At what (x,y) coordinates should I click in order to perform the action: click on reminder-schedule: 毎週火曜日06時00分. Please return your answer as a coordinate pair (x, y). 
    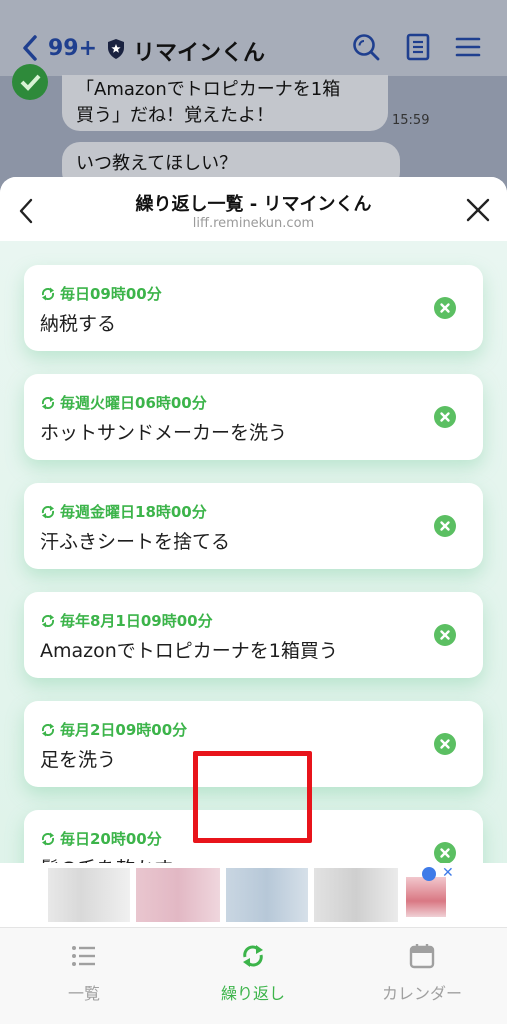
    Looking at the image, I should click on (123, 402).